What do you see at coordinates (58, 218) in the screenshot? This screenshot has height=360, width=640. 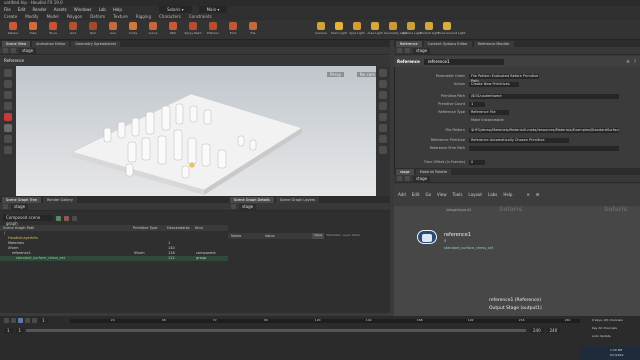 I see `add-prim-icon` at bounding box center [58, 218].